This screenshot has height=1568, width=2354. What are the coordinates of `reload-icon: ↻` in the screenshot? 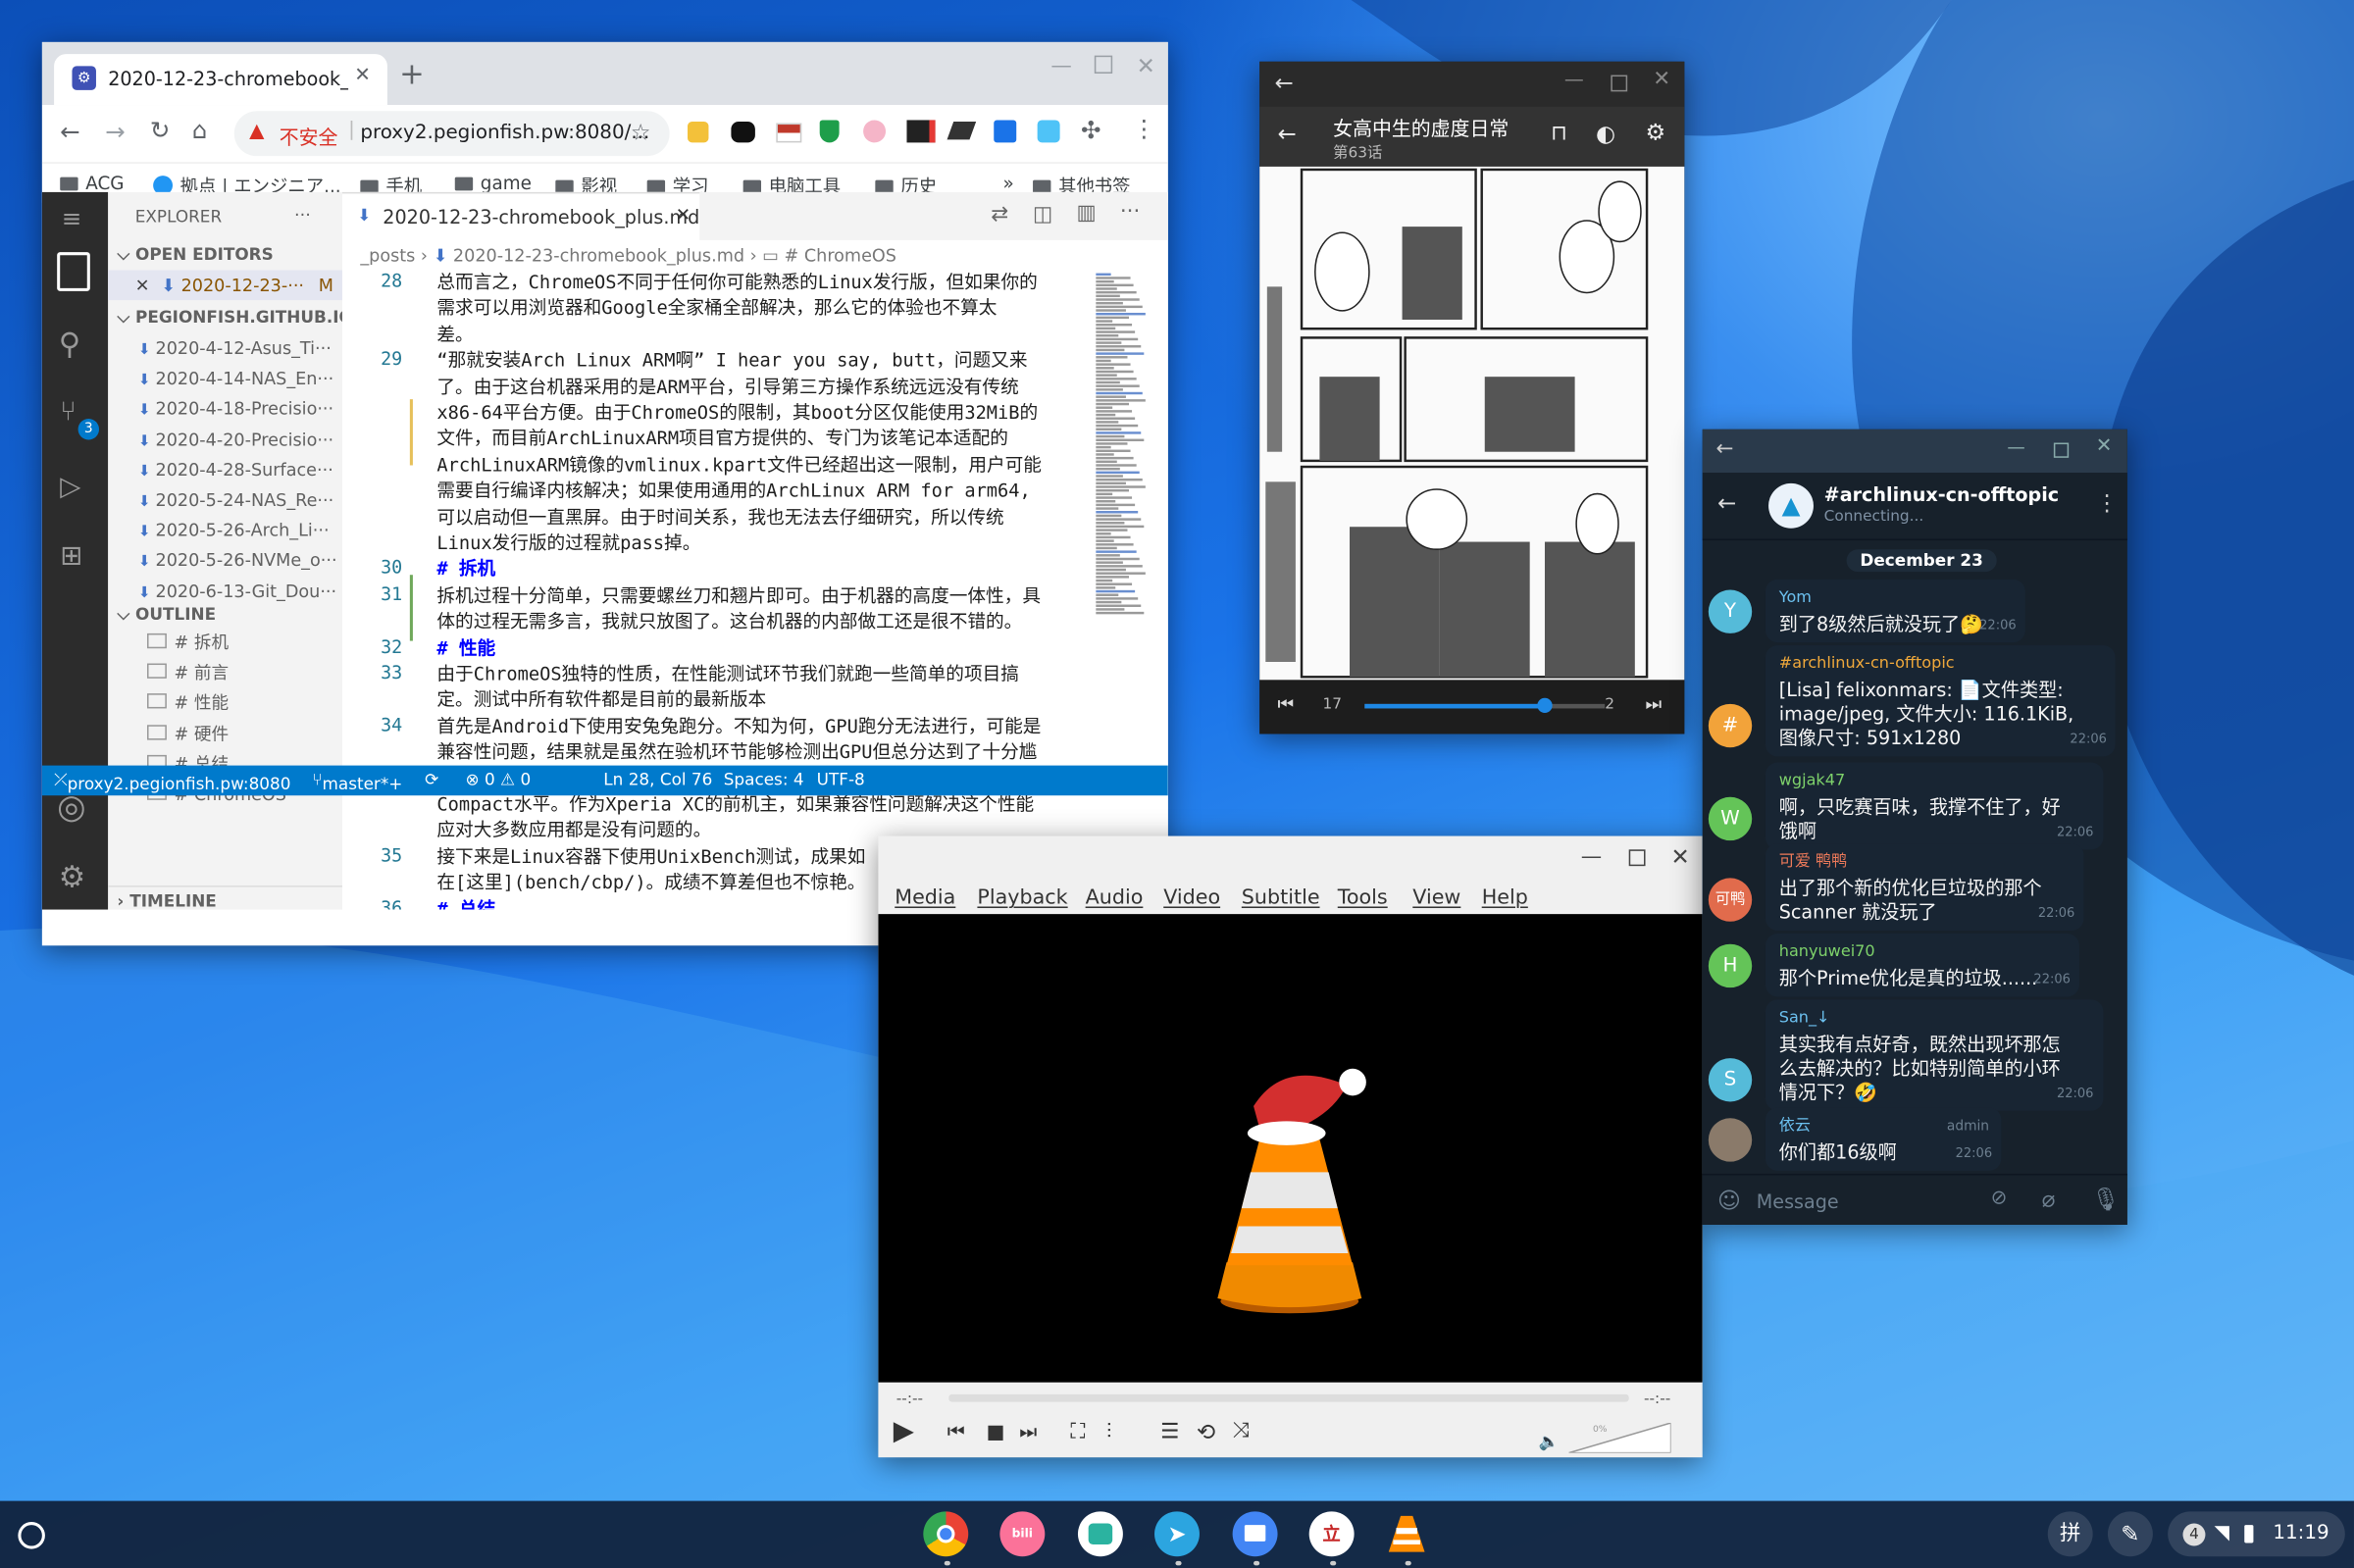 It's located at (161, 130).